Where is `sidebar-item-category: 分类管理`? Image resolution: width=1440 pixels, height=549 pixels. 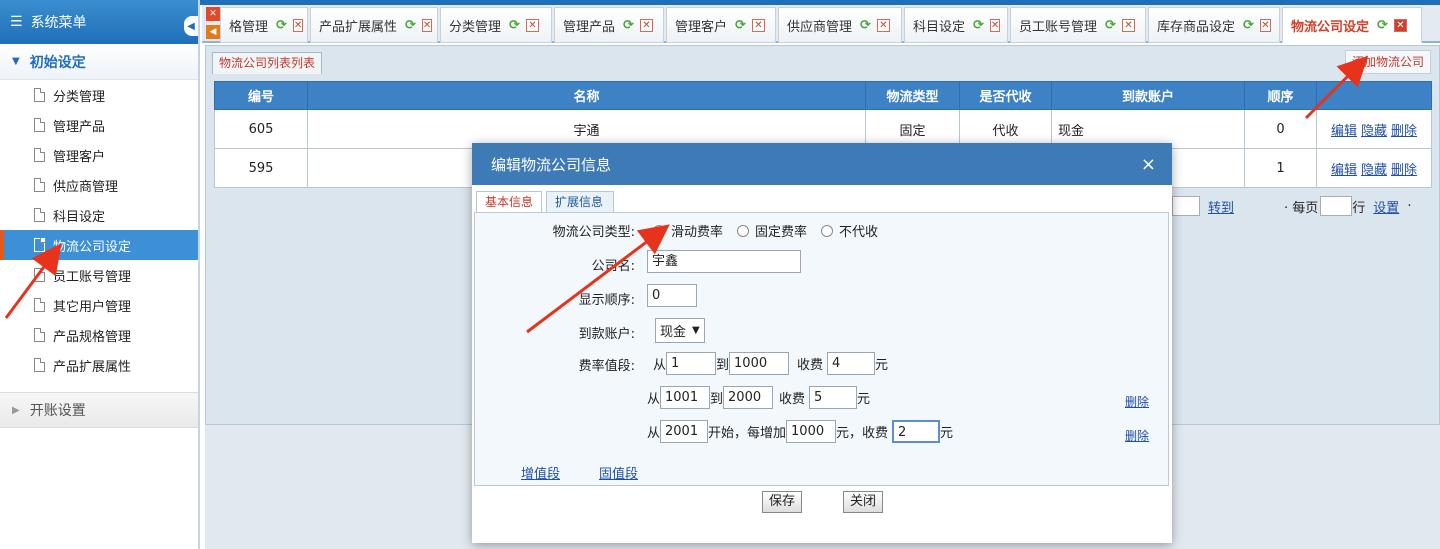 sidebar-item-category: 分类管理 is located at coordinates (99, 95).